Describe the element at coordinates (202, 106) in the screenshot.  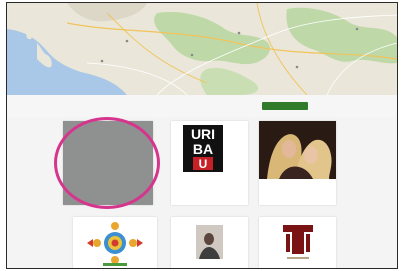
I see `filter-bar` at that location.